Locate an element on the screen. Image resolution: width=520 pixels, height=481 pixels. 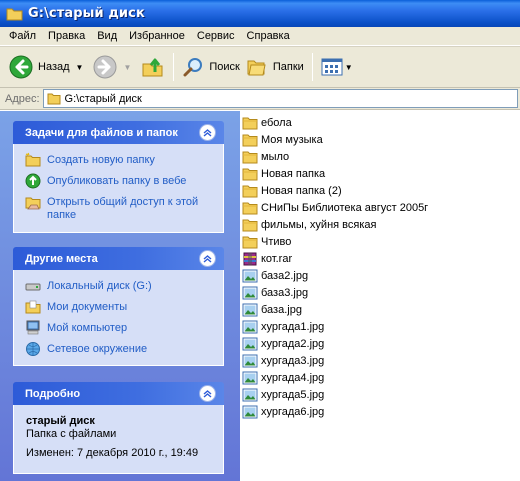
file-item: хургада4.jpg is located at coordinates (283, 377).